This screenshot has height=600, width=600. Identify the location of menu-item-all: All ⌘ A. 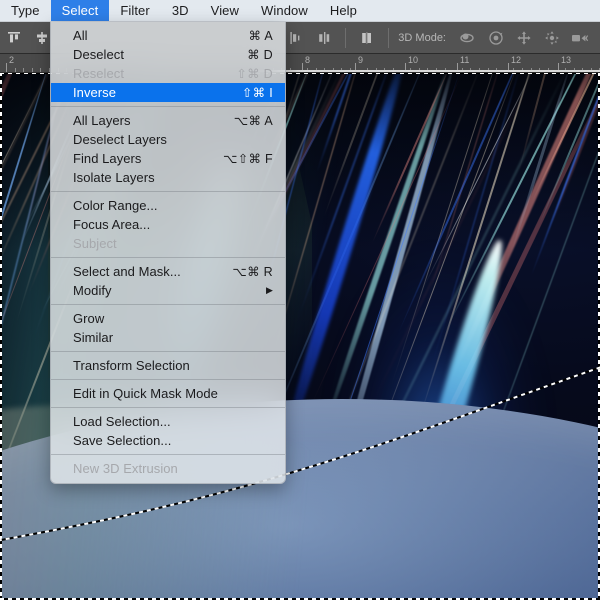
(168, 35).